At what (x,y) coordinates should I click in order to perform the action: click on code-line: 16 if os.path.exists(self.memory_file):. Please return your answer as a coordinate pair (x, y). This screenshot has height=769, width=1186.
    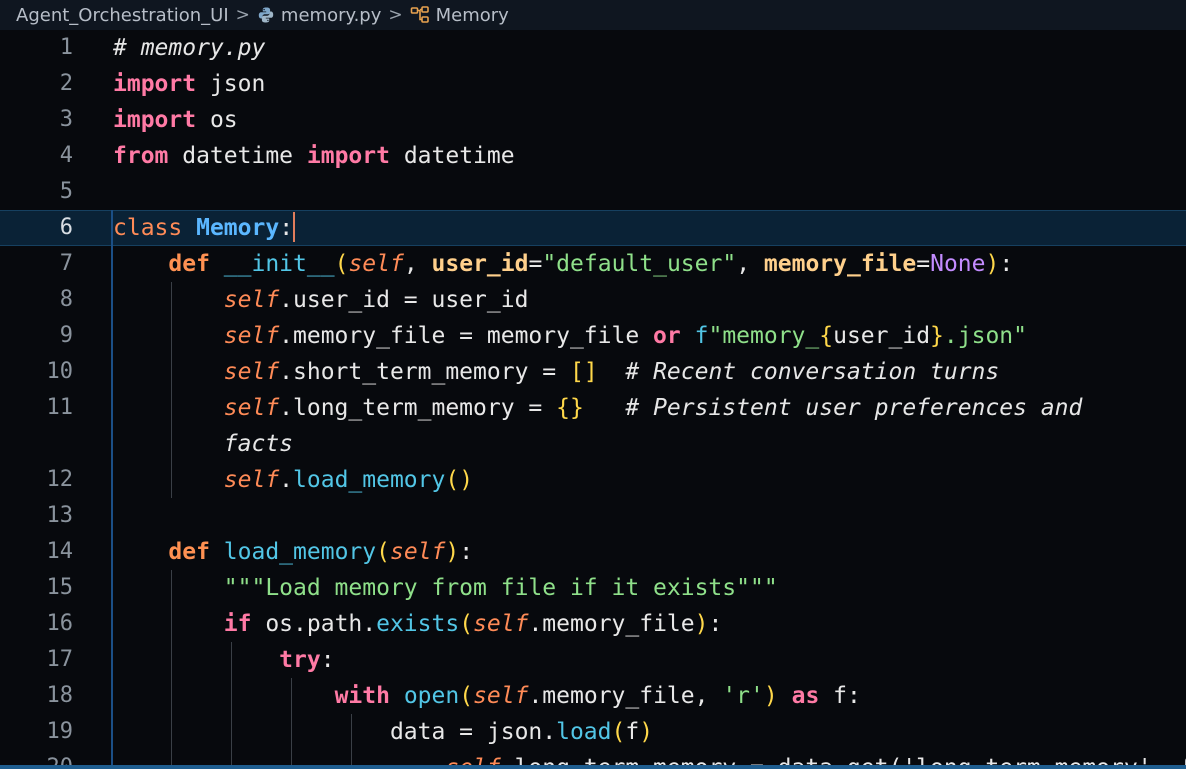
    Looking at the image, I should click on (593, 624).